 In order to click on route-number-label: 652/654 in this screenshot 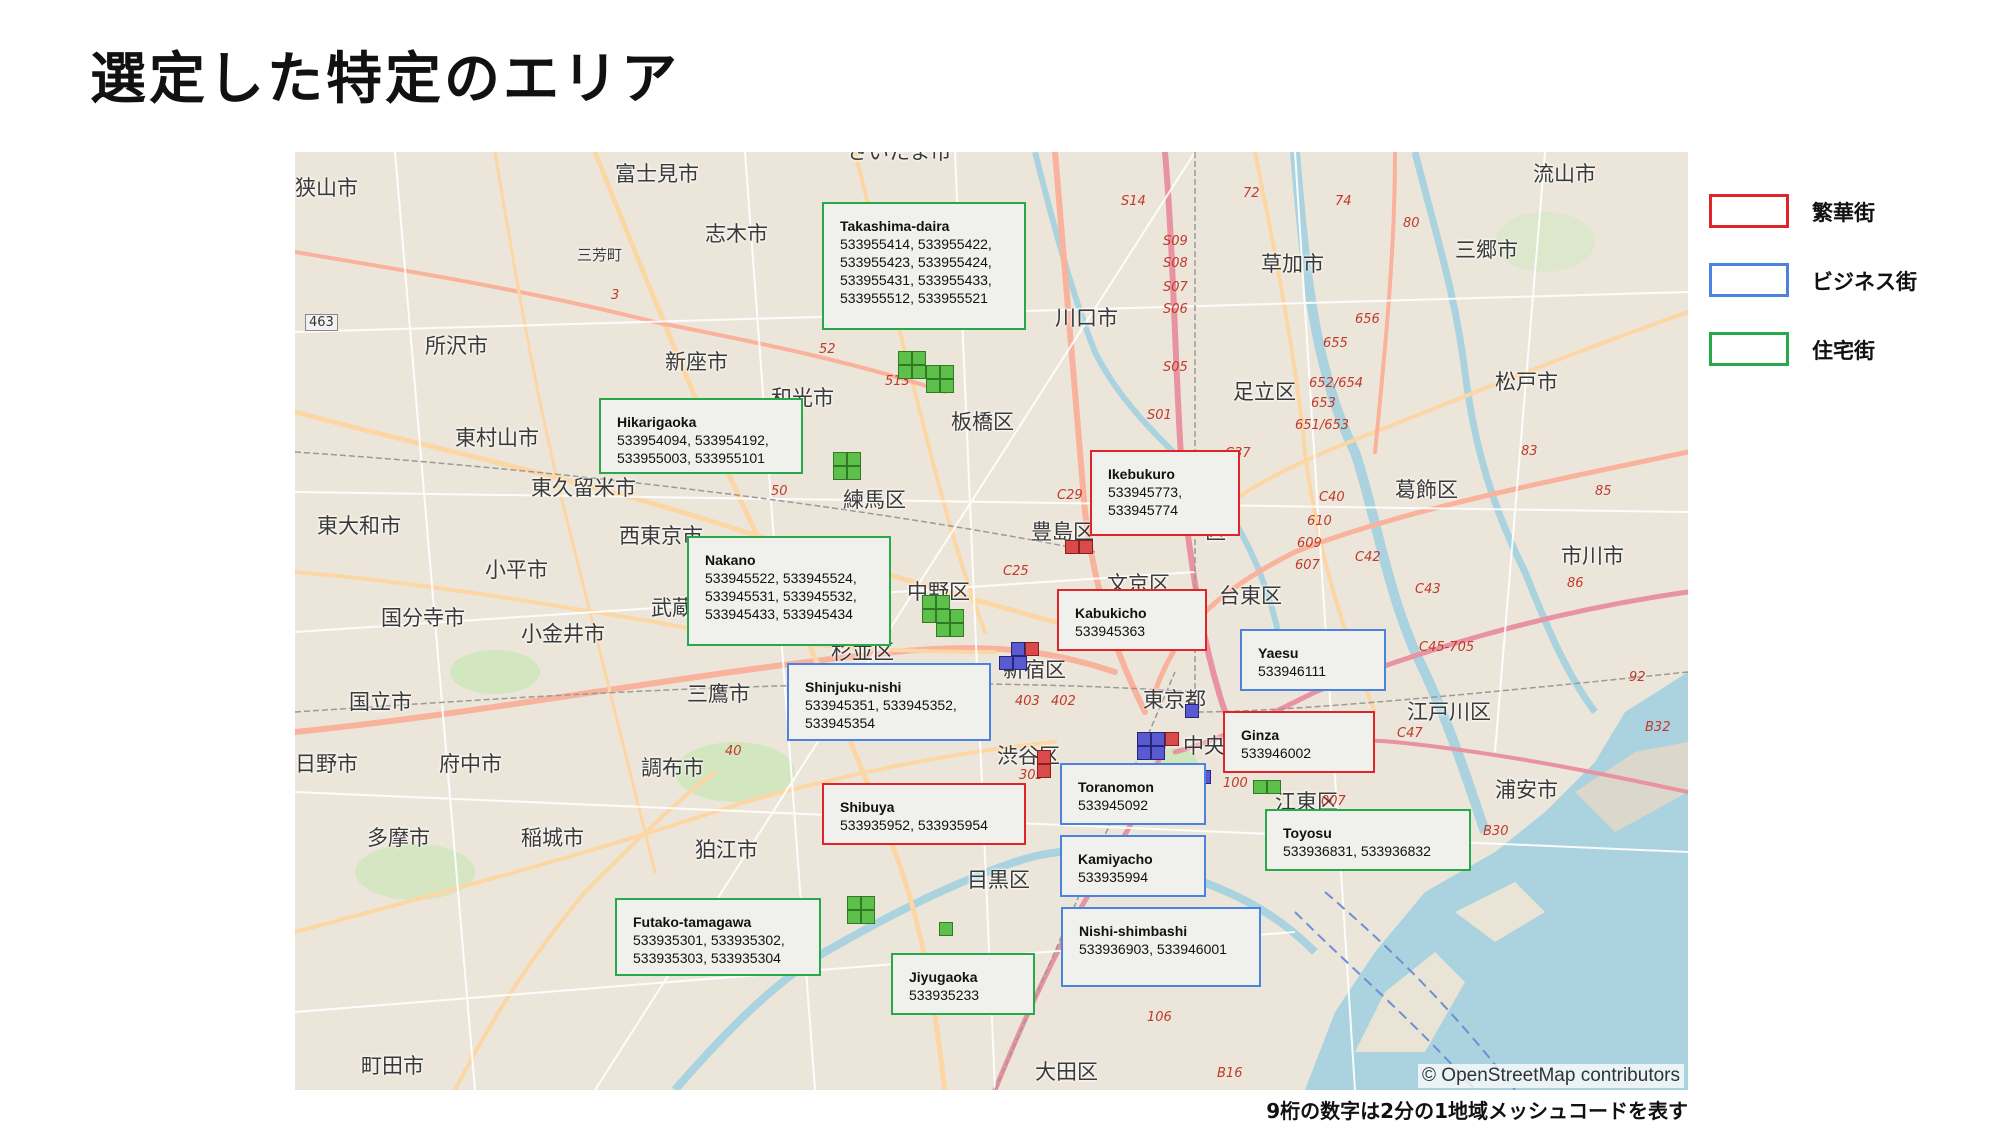, I will do `click(1336, 383)`.